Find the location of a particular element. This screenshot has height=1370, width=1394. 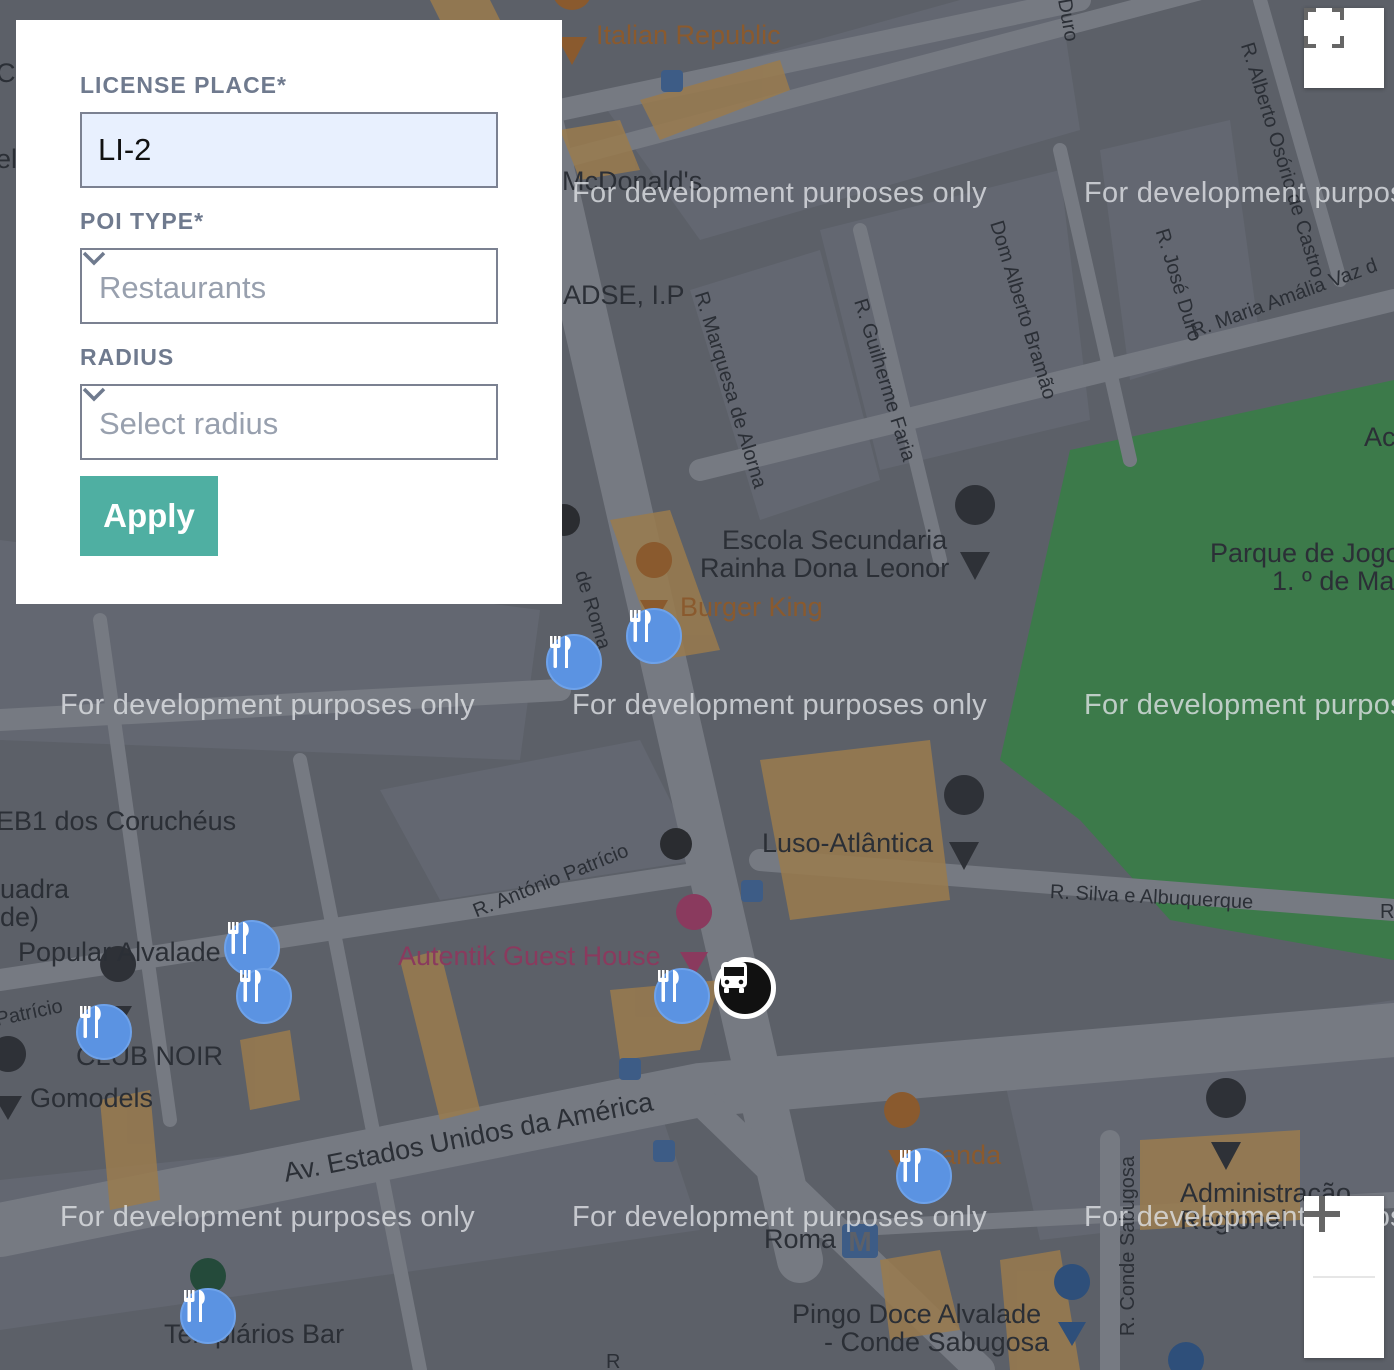

place-label-escola-line2: Rainha Dona Leonor is located at coordinates (825, 568).